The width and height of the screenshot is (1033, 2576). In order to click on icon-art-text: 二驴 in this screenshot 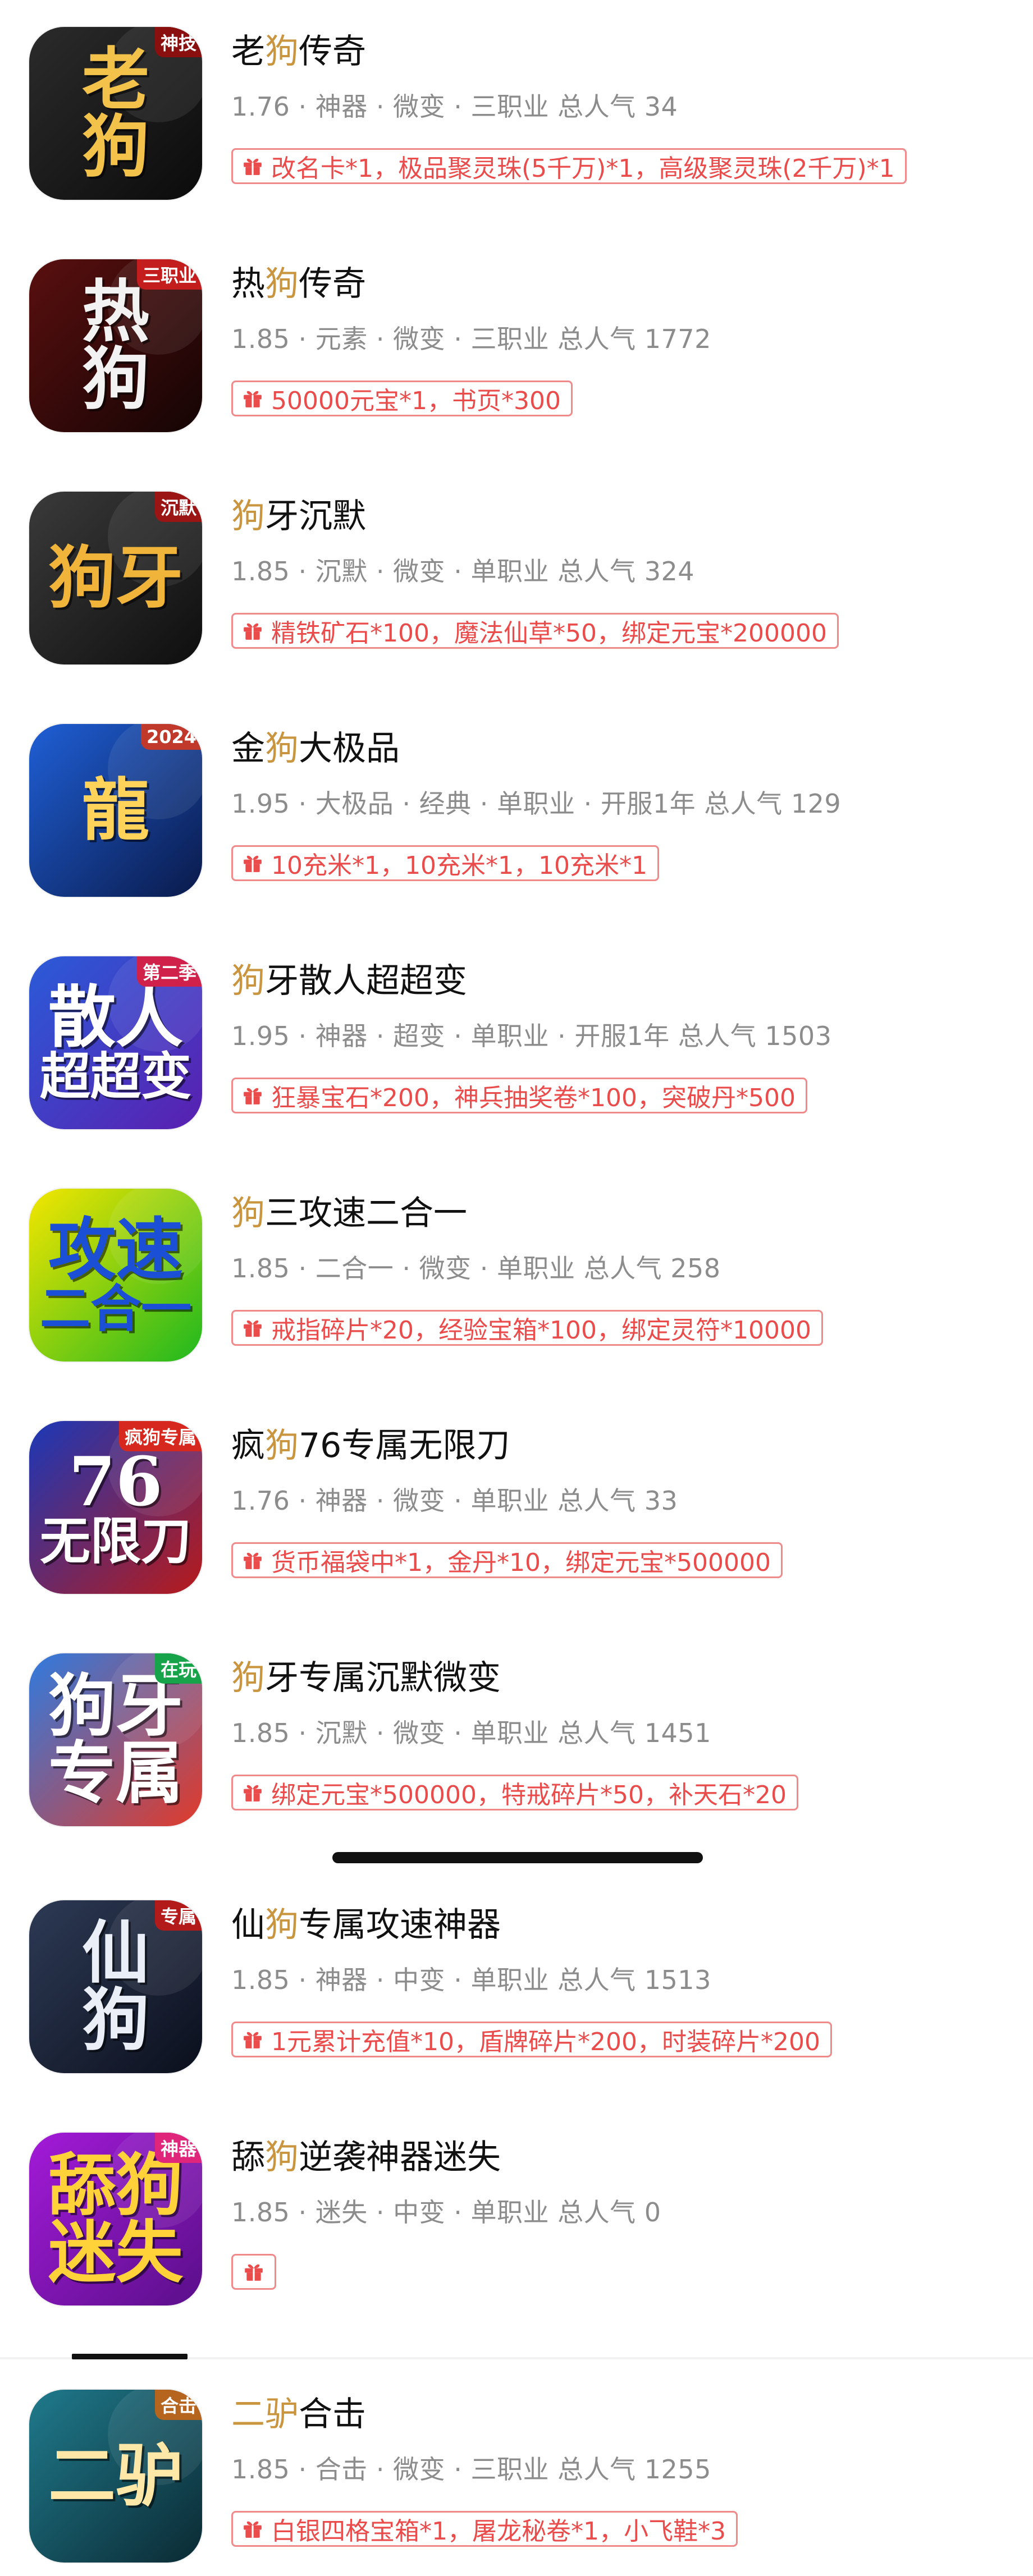, I will do `click(115, 2475)`.